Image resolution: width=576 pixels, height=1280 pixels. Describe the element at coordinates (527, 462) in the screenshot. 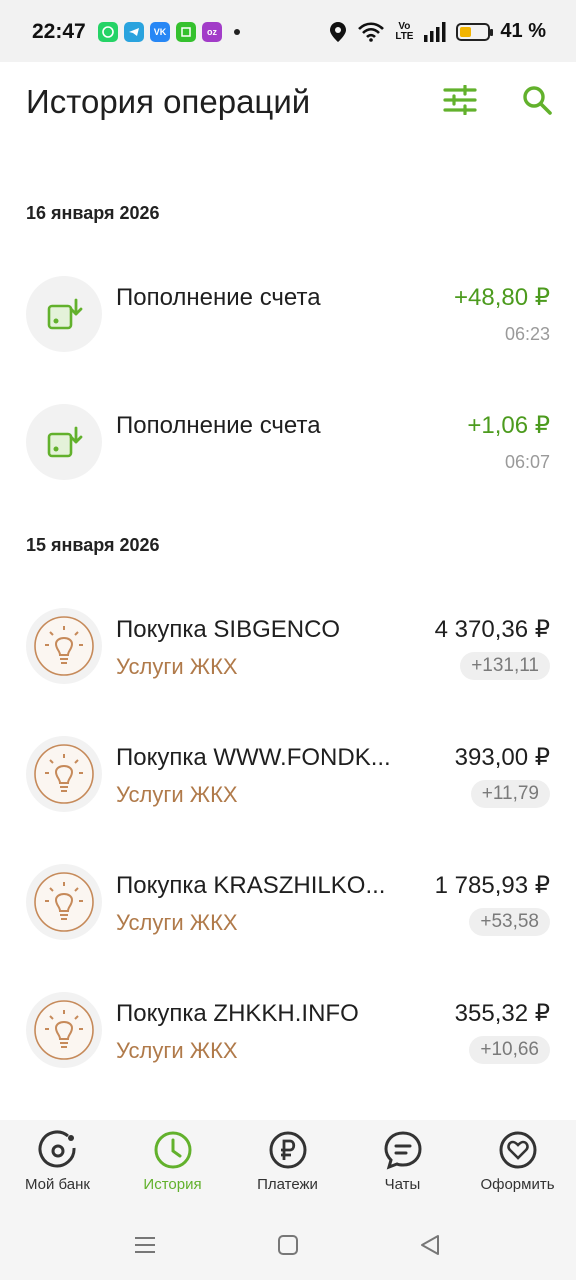

I see `transaction-time: 06:07` at that location.